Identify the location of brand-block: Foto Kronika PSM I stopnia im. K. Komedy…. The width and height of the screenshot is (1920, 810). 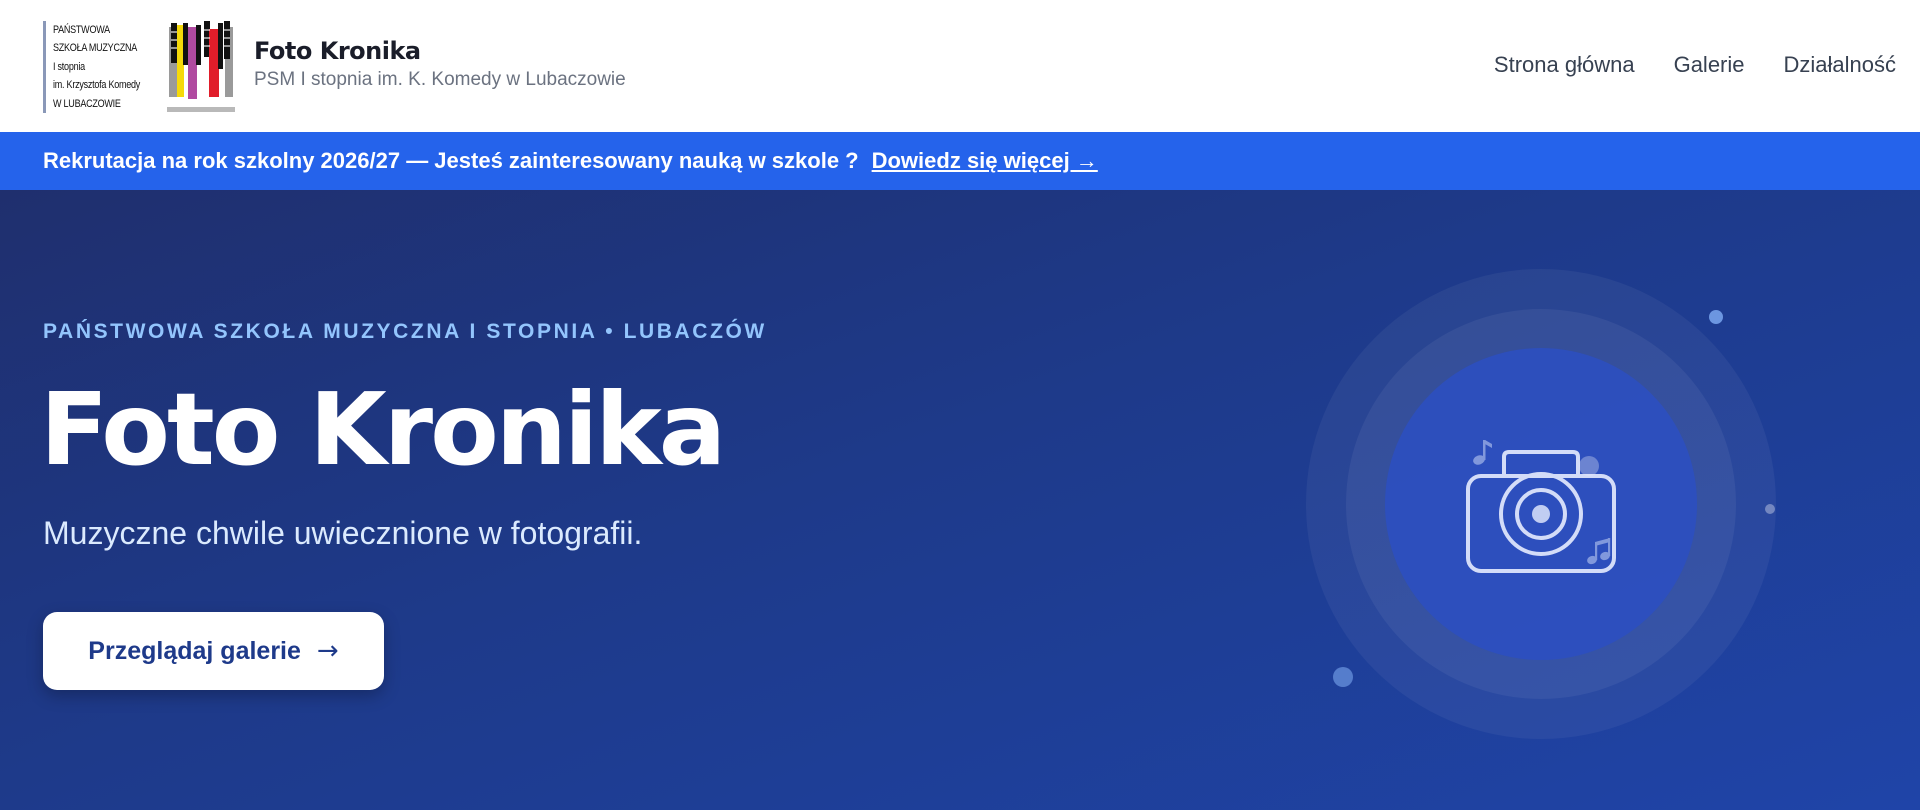
(440, 64).